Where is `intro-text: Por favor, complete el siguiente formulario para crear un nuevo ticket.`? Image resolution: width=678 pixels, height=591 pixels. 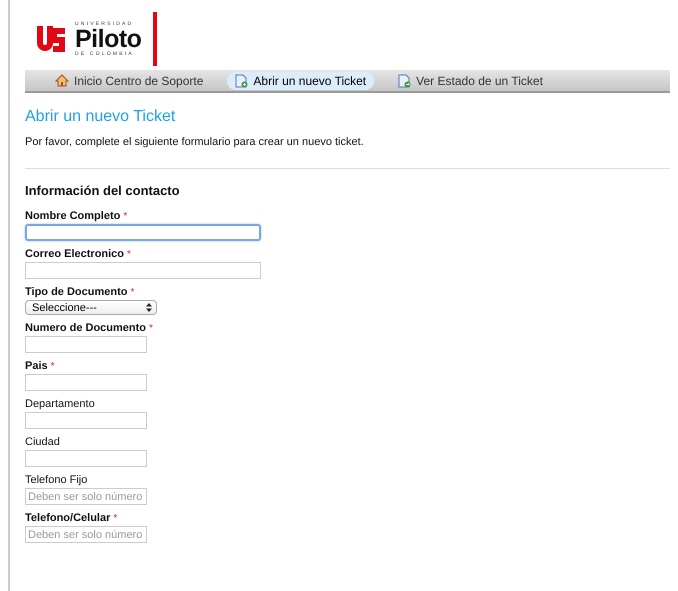 intro-text: Por favor, complete el siguiente formulario para crear un nuevo ticket. is located at coordinates (195, 142).